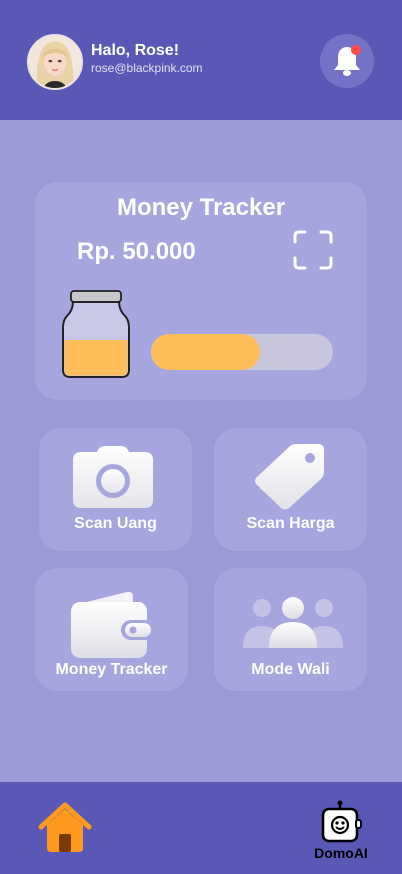 Image resolution: width=402 pixels, height=874 pixels. I want to click on savings-jar-icon, so click(96, 334).